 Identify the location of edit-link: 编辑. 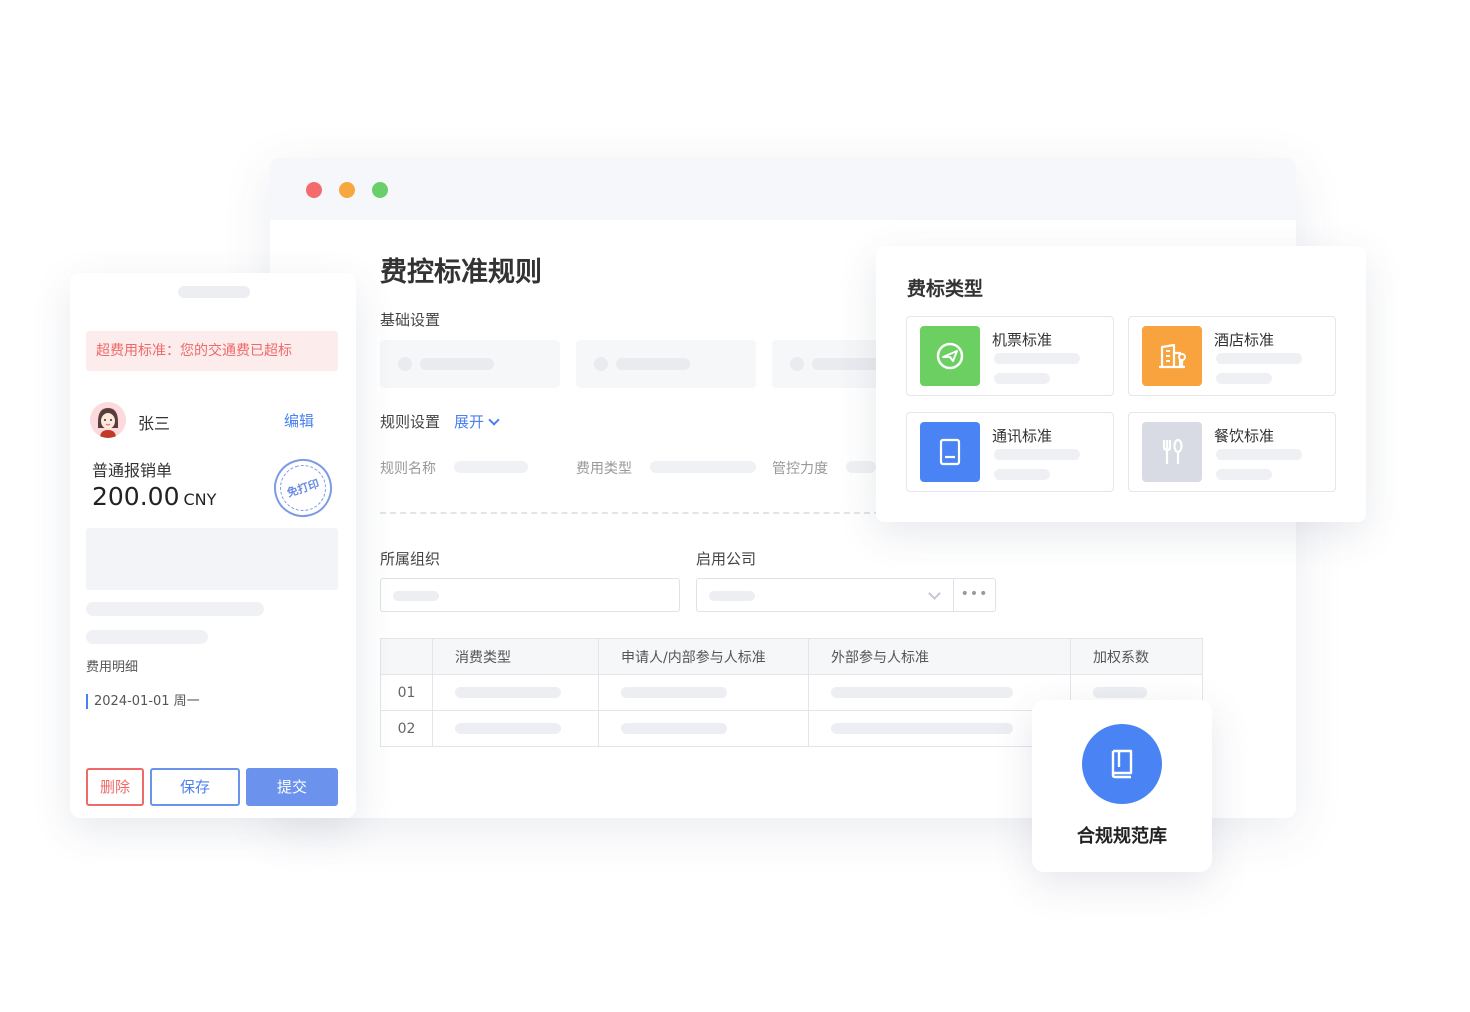
(299, 420).